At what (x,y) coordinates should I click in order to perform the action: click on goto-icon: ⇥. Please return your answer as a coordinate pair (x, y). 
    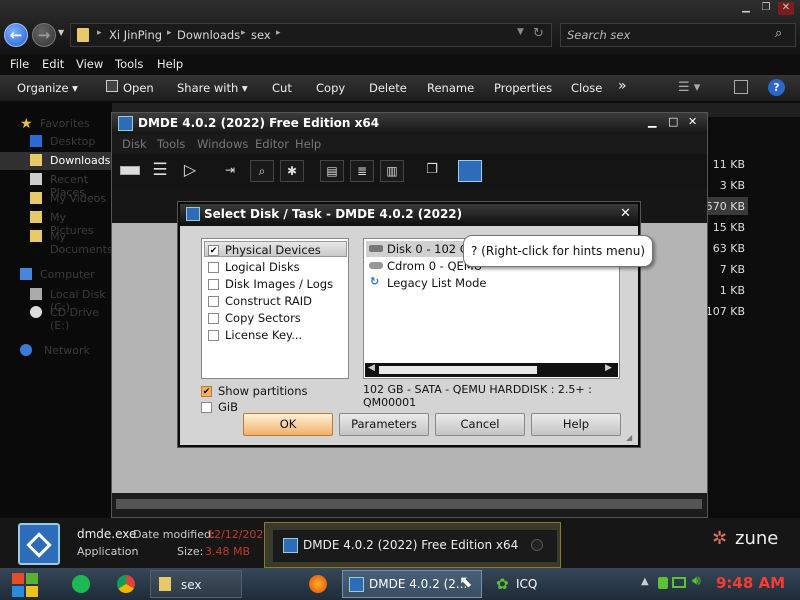
    Looking at the image, I should click on (230, 171).